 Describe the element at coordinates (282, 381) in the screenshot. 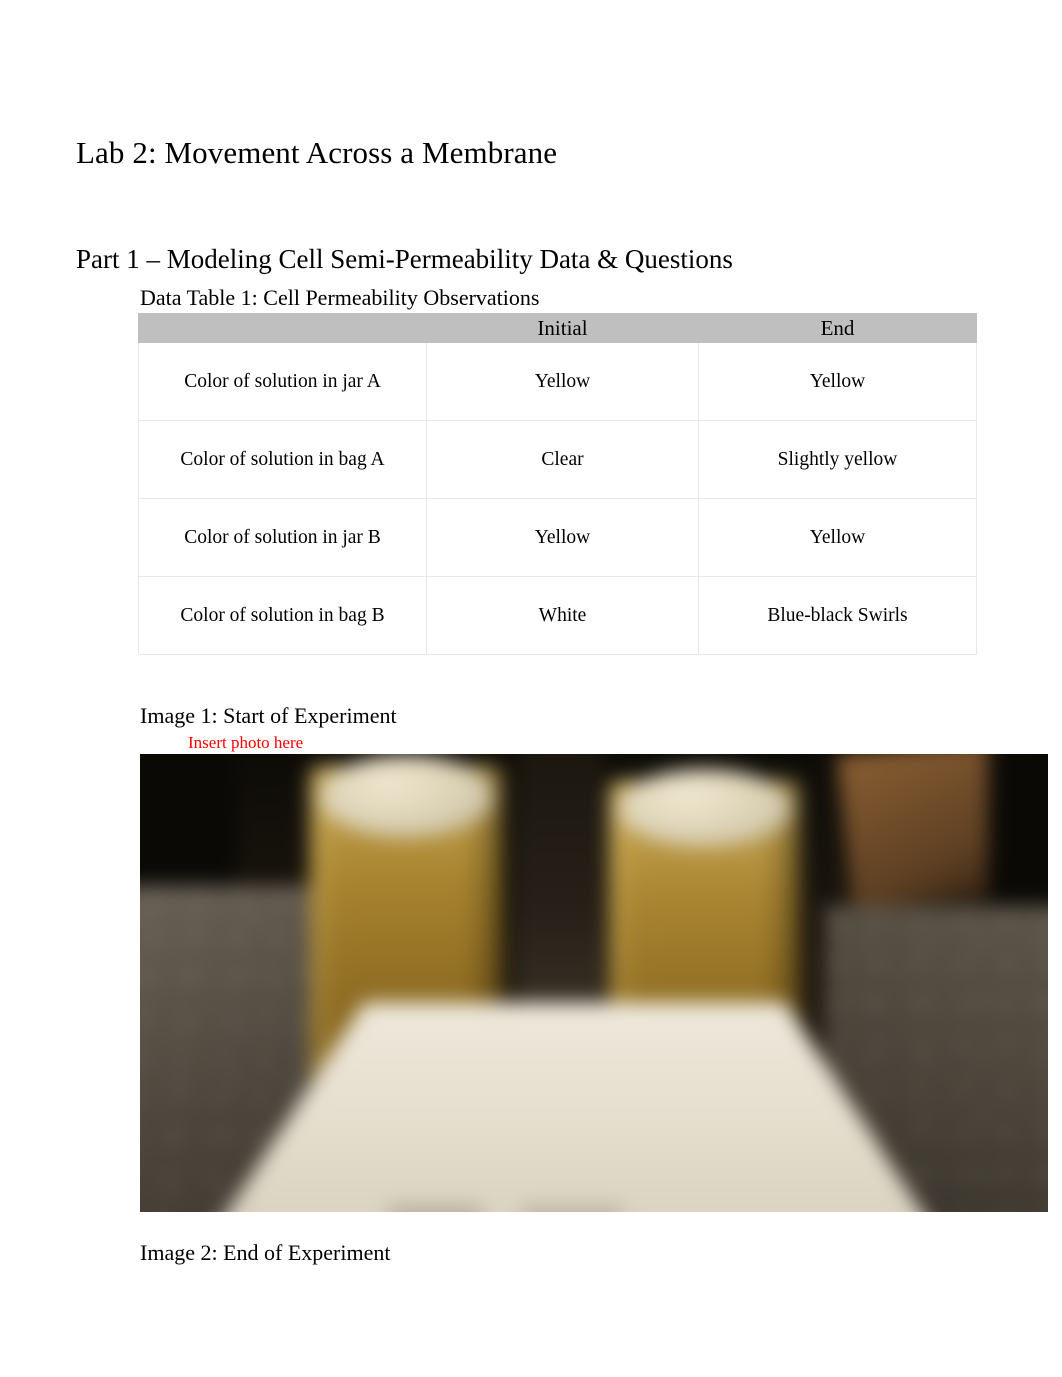

I see `row-label-jar-a: Color of solution in jar A` at that location.